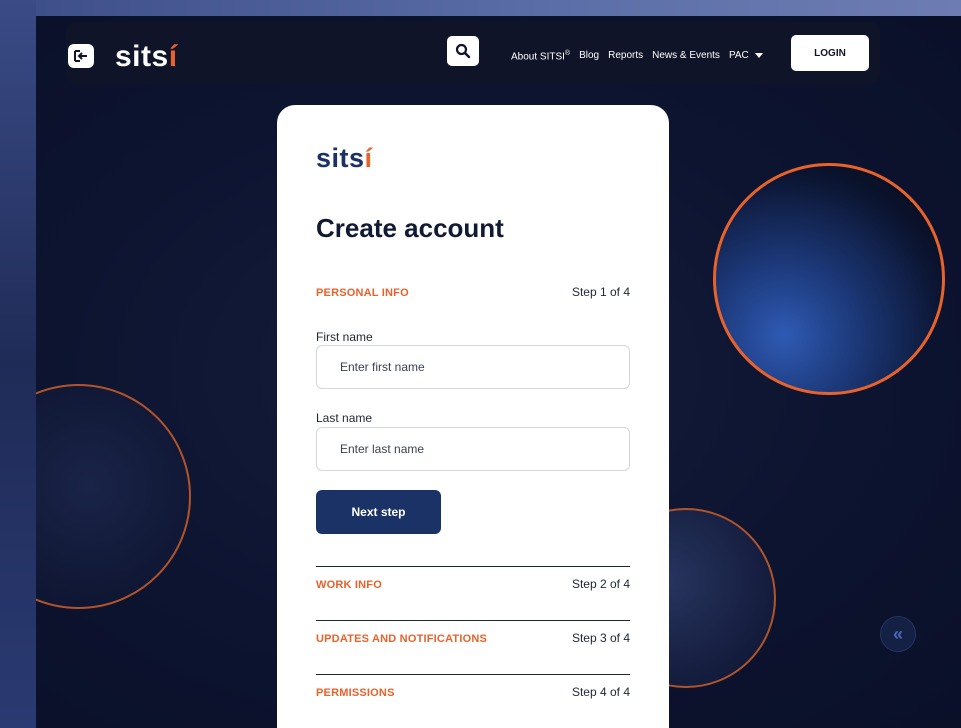  Describe the element at coordinates (589, 56) in the screenshot. I see `nav-link-blog: Blog` at that location.